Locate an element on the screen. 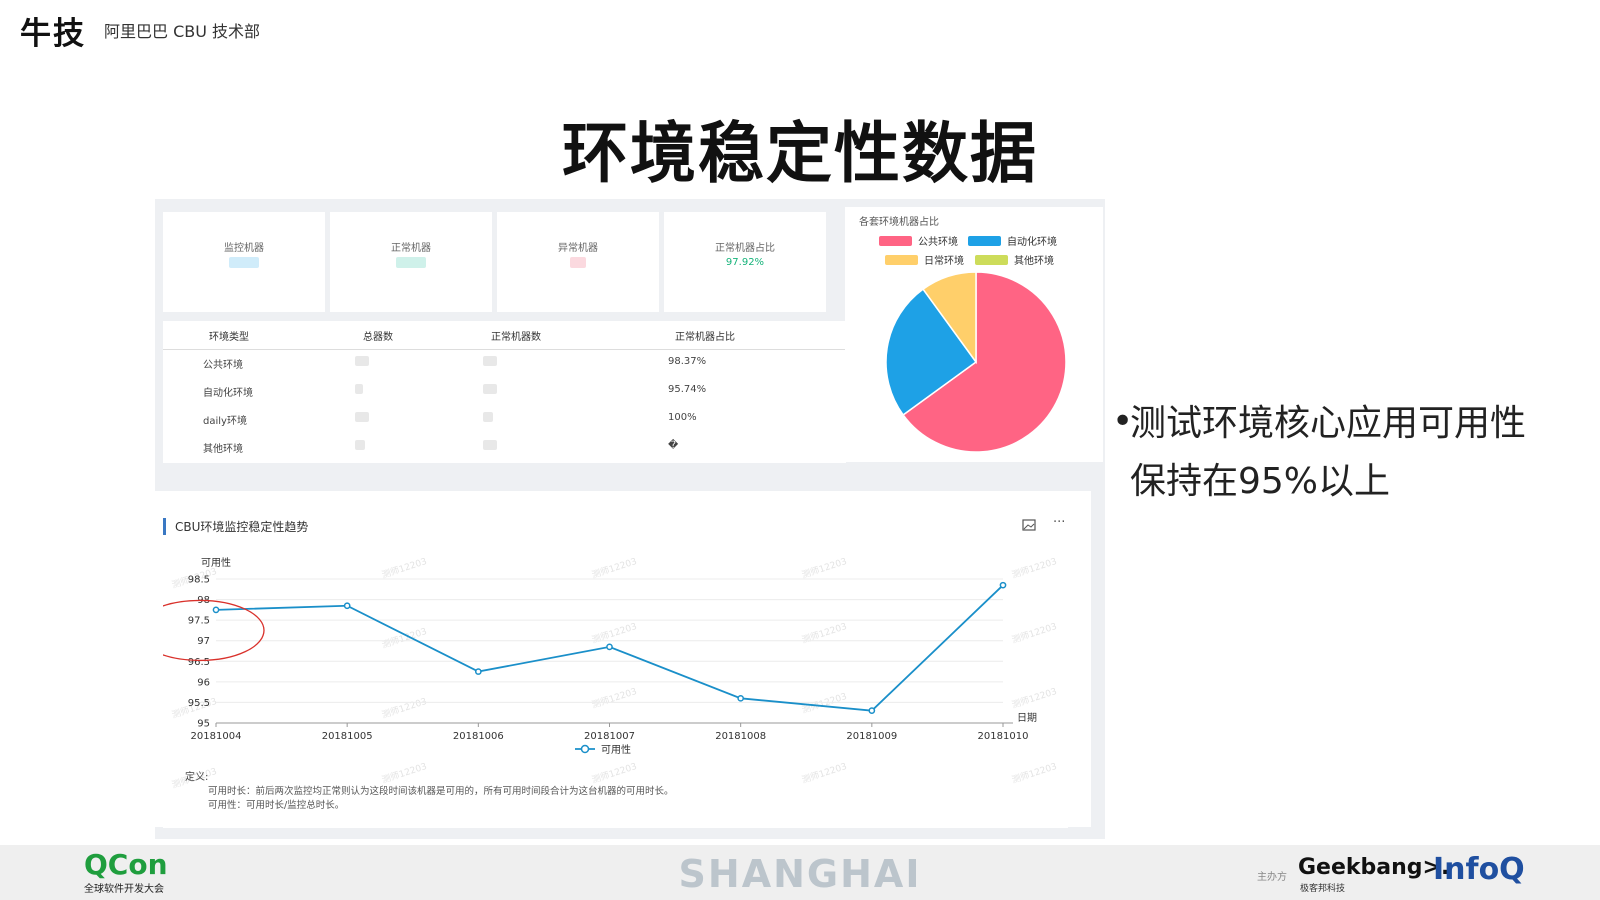 This screenshot has height=900, width=1600. card-value: 97.92% is located at coordinates (745, 262).